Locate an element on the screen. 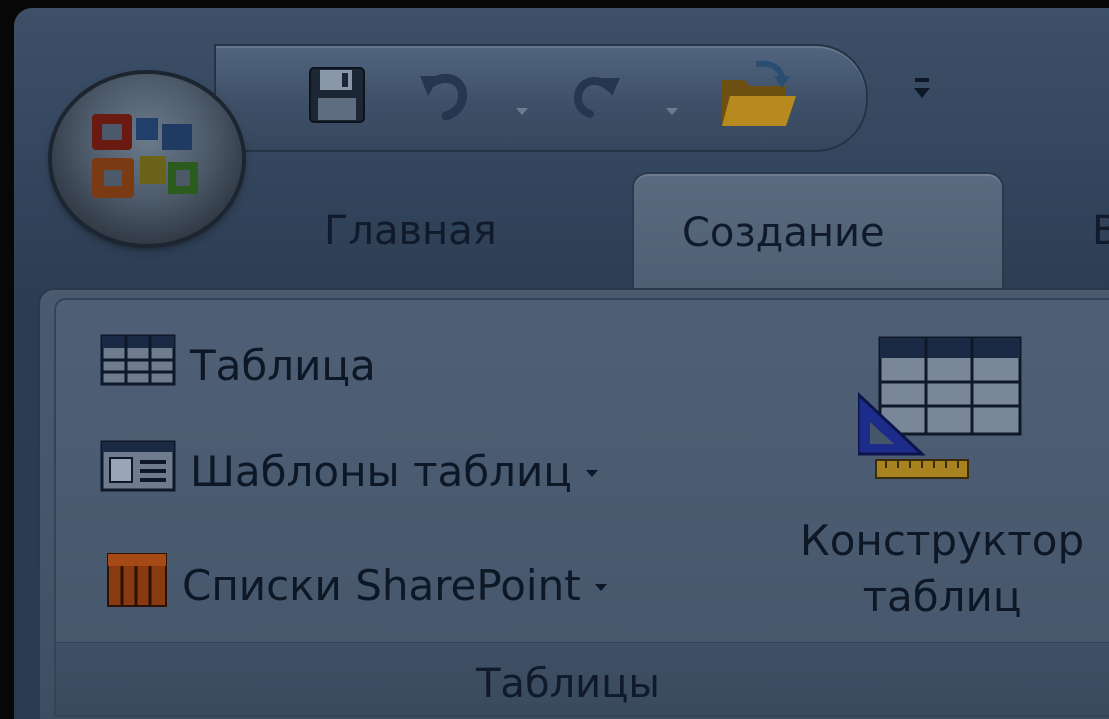  save-button is located at coordinates (337, 95).